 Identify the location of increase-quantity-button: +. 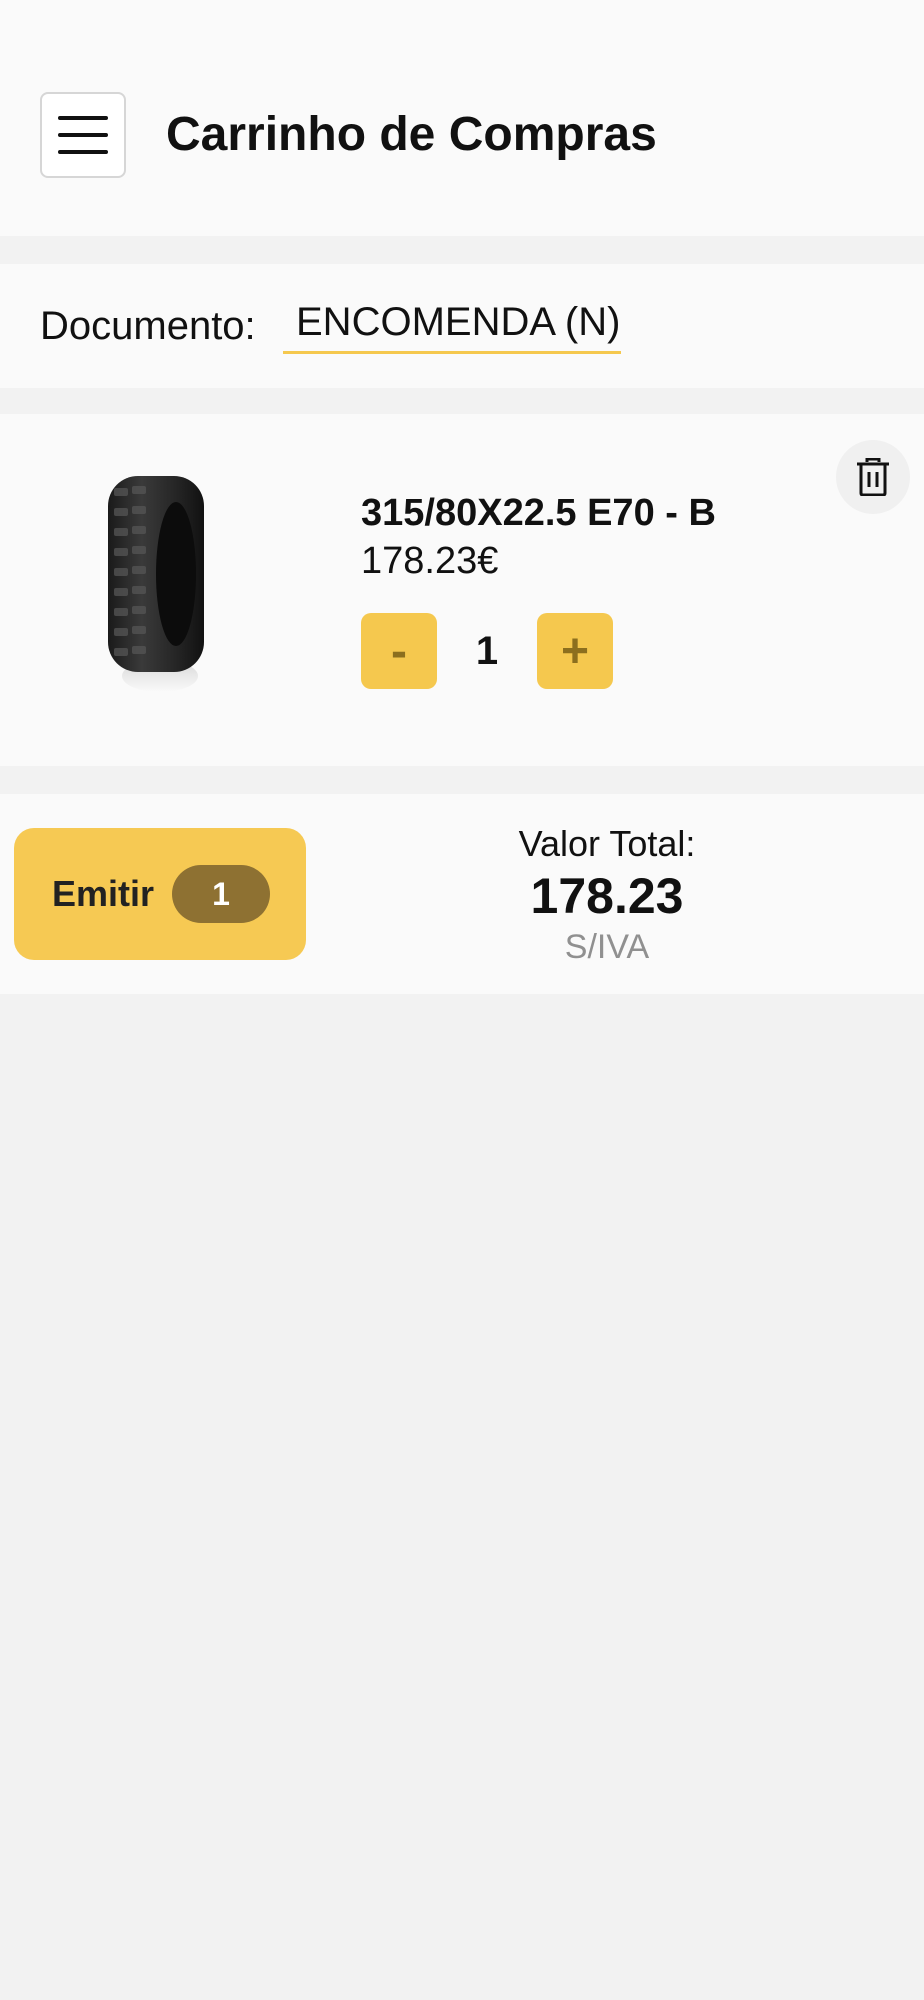
(575, 651).